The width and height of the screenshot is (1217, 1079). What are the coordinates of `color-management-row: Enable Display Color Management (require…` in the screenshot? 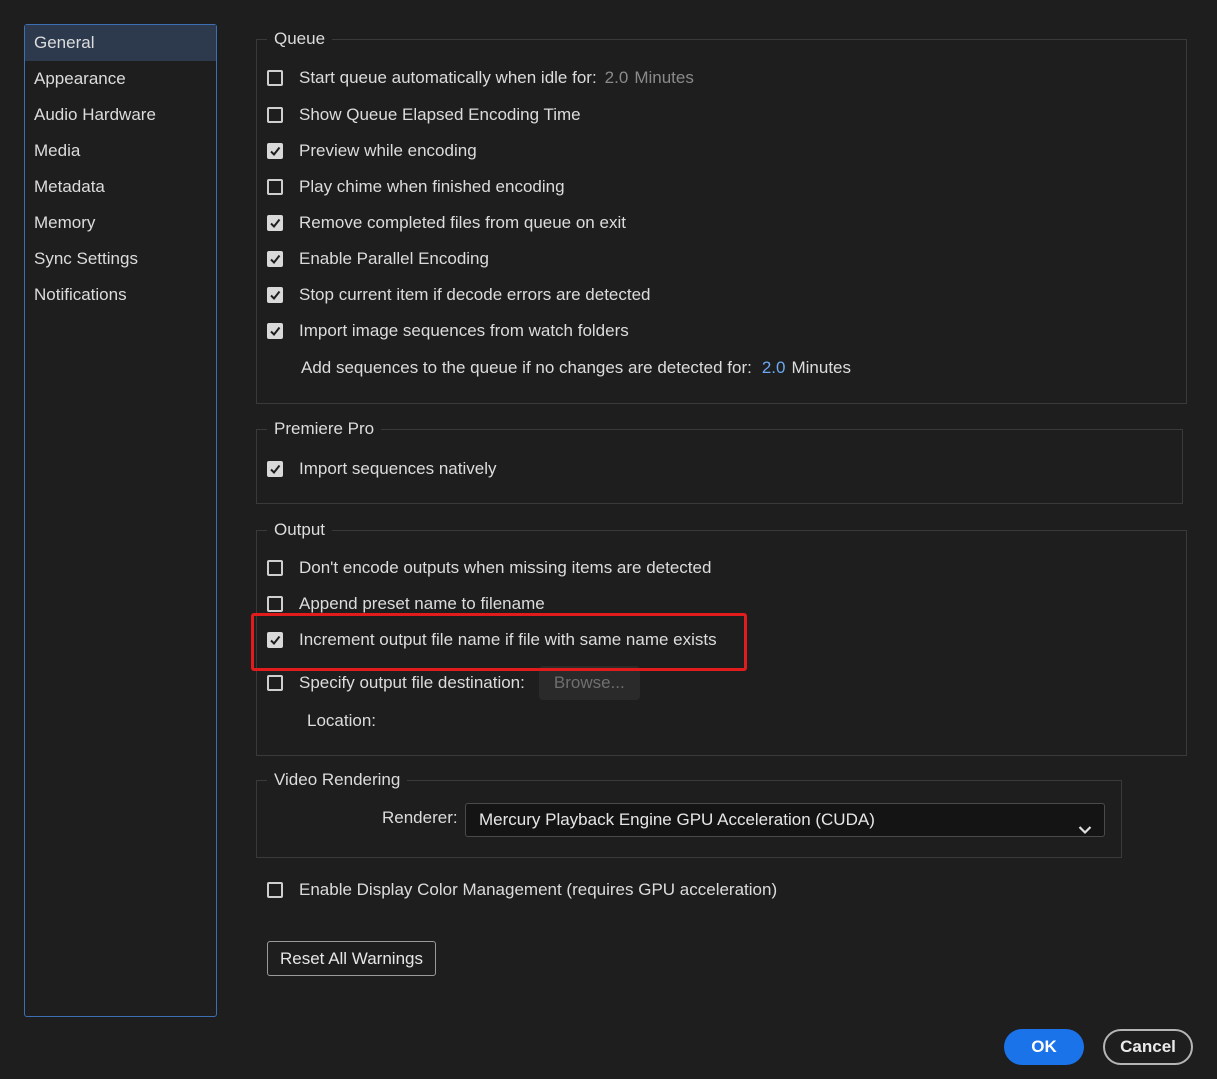 It's located at (522, 890).